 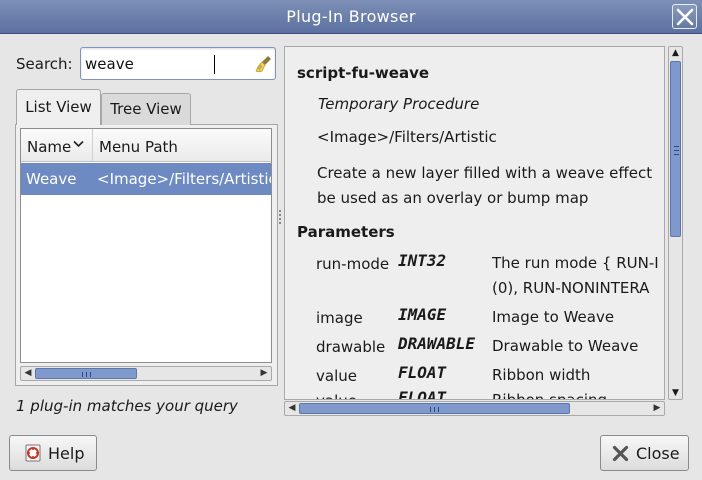 I want to click on details-vertical-scrollbar: ▲ ▼, so click(x=675, y=223).